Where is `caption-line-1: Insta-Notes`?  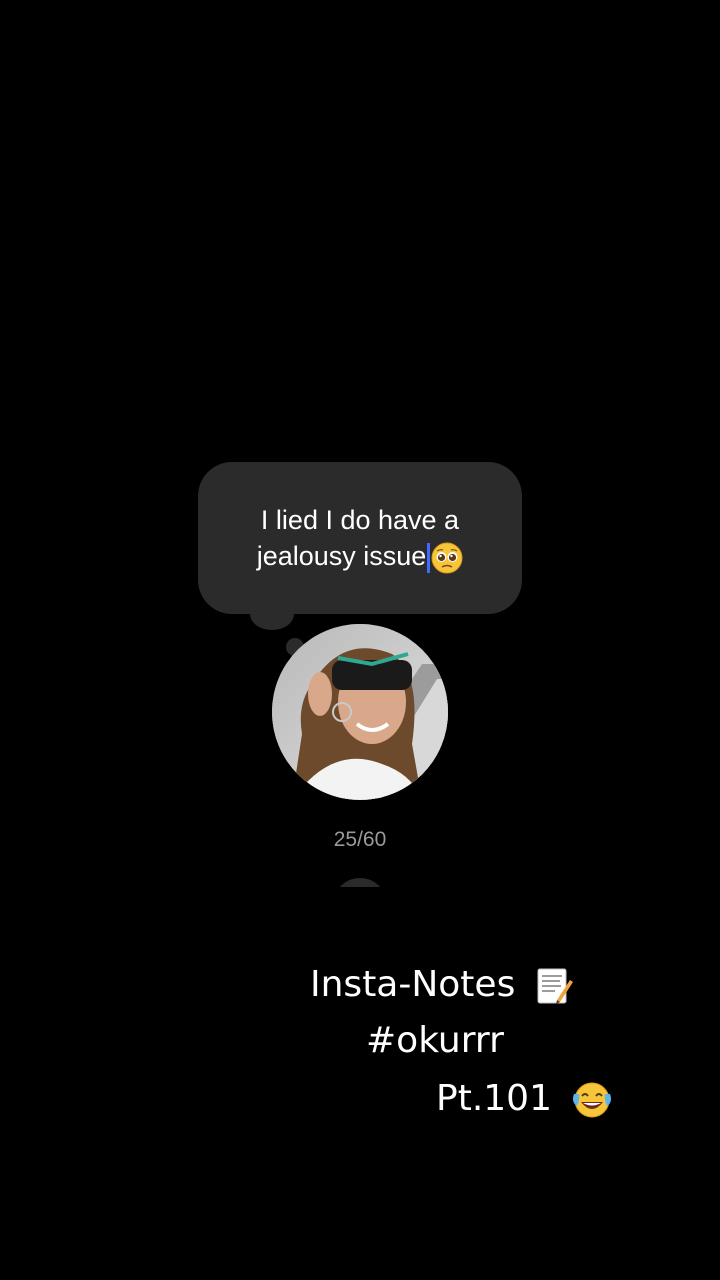
caption-line-1: Insta-Notes is located at coordinates (441, 985).